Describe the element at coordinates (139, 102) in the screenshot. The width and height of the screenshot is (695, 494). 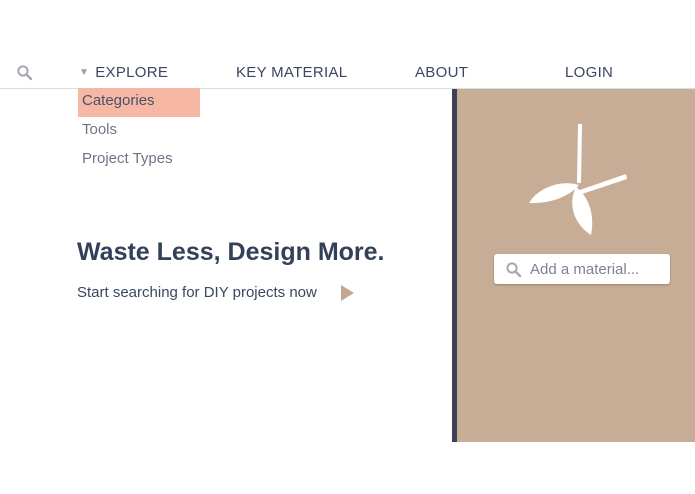
I see `dropdown-item-categories: Categories` at that location.